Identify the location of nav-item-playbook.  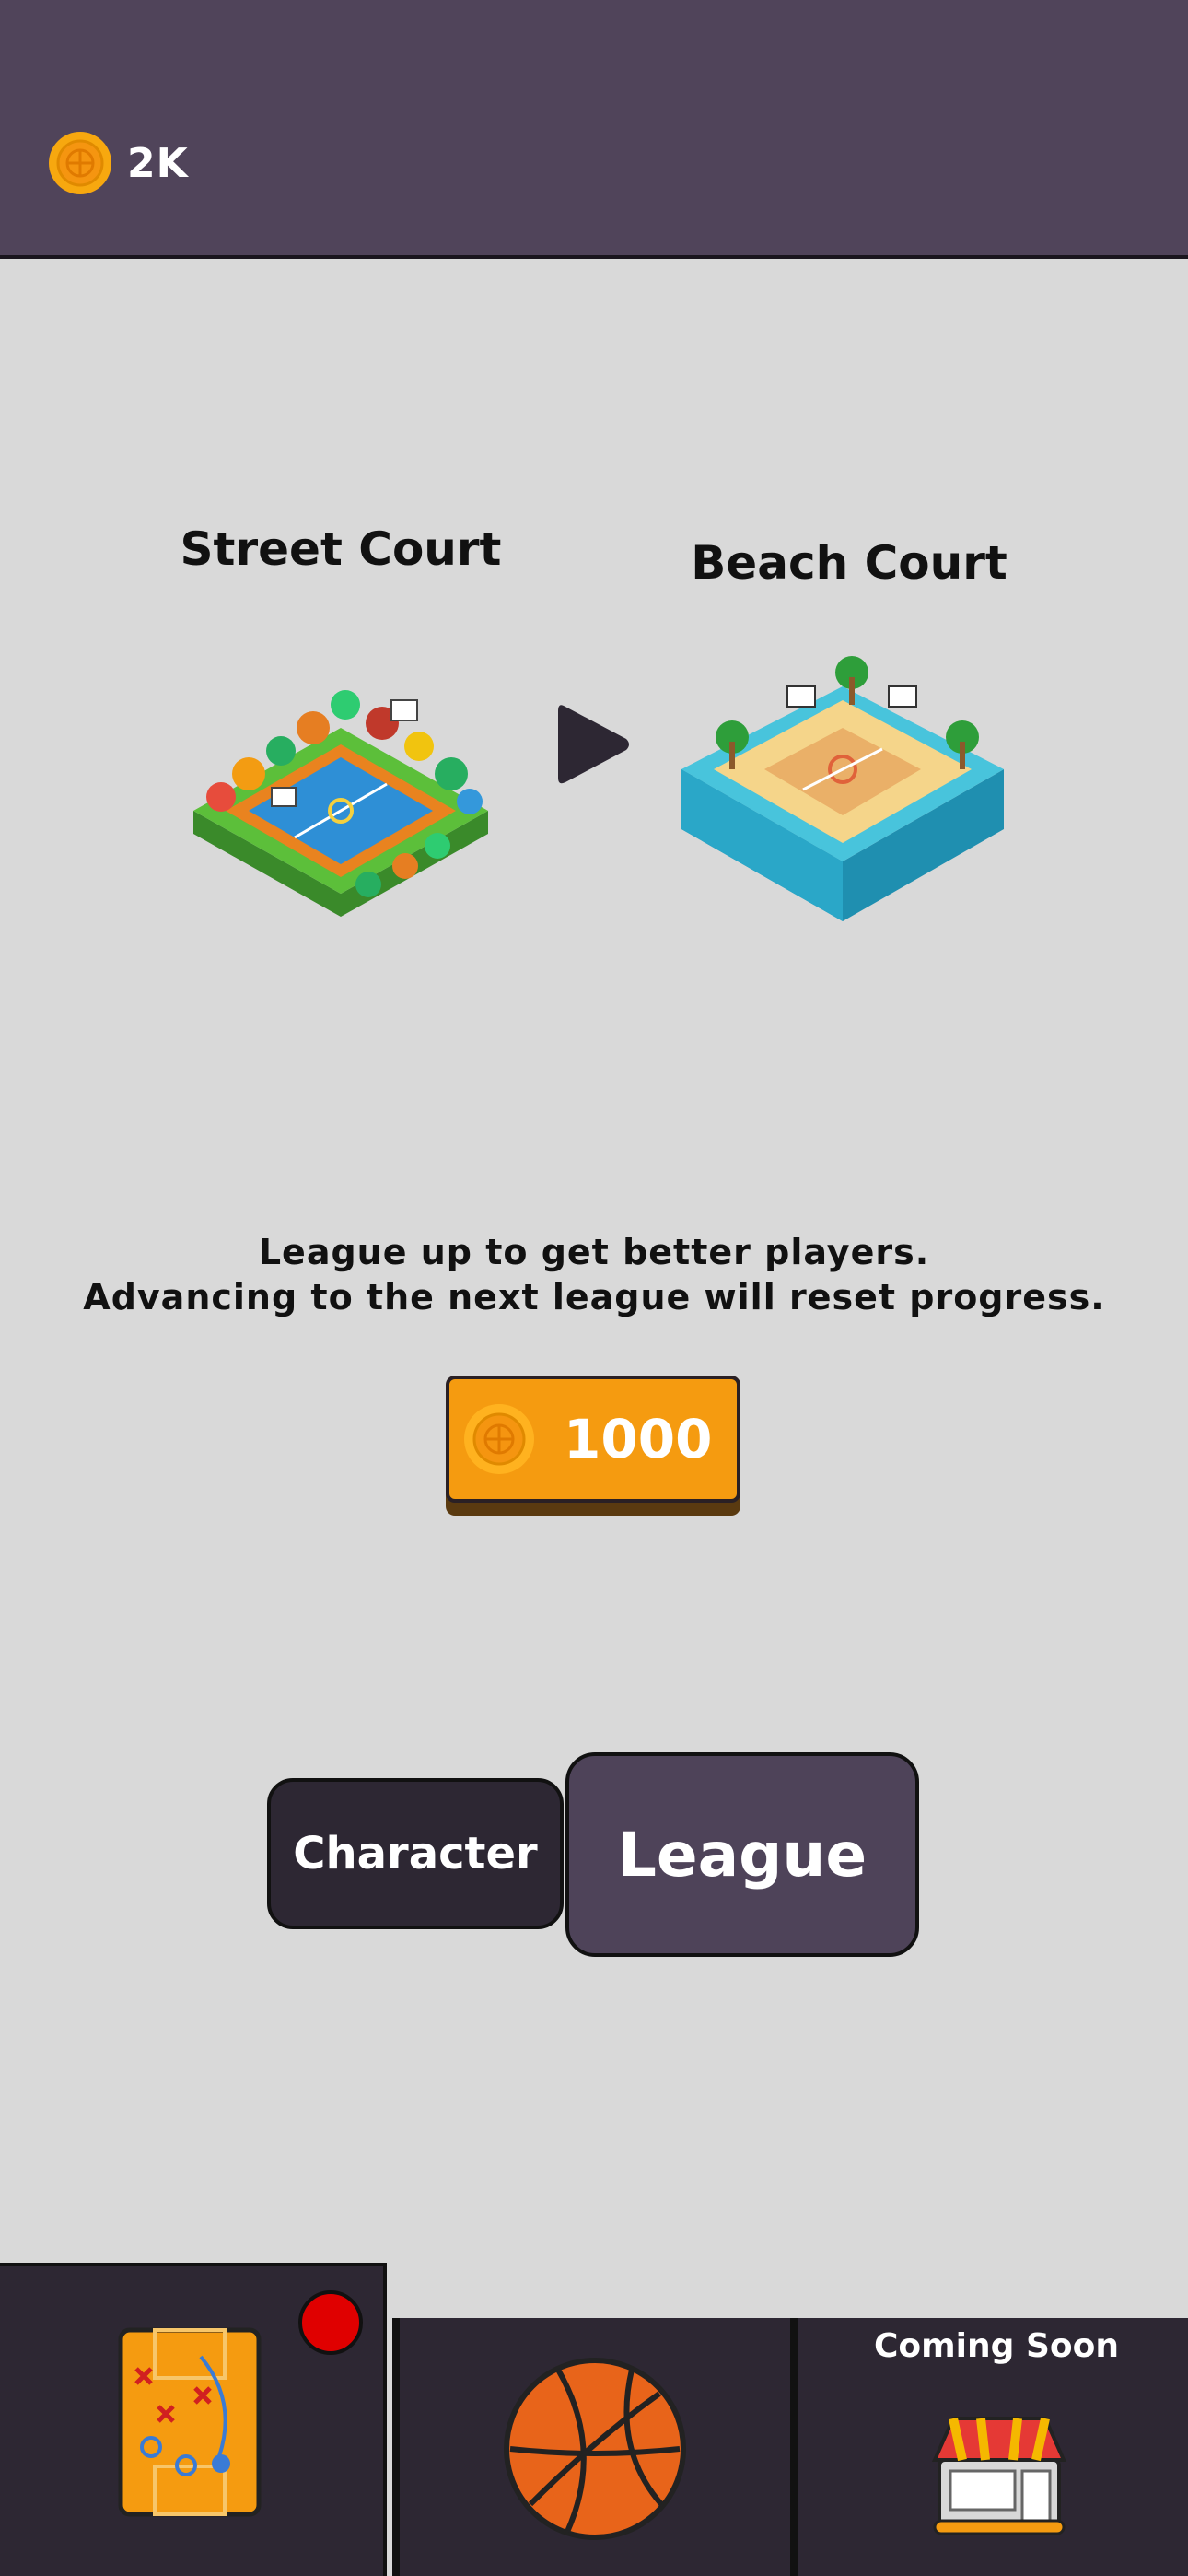
(193, 2419).